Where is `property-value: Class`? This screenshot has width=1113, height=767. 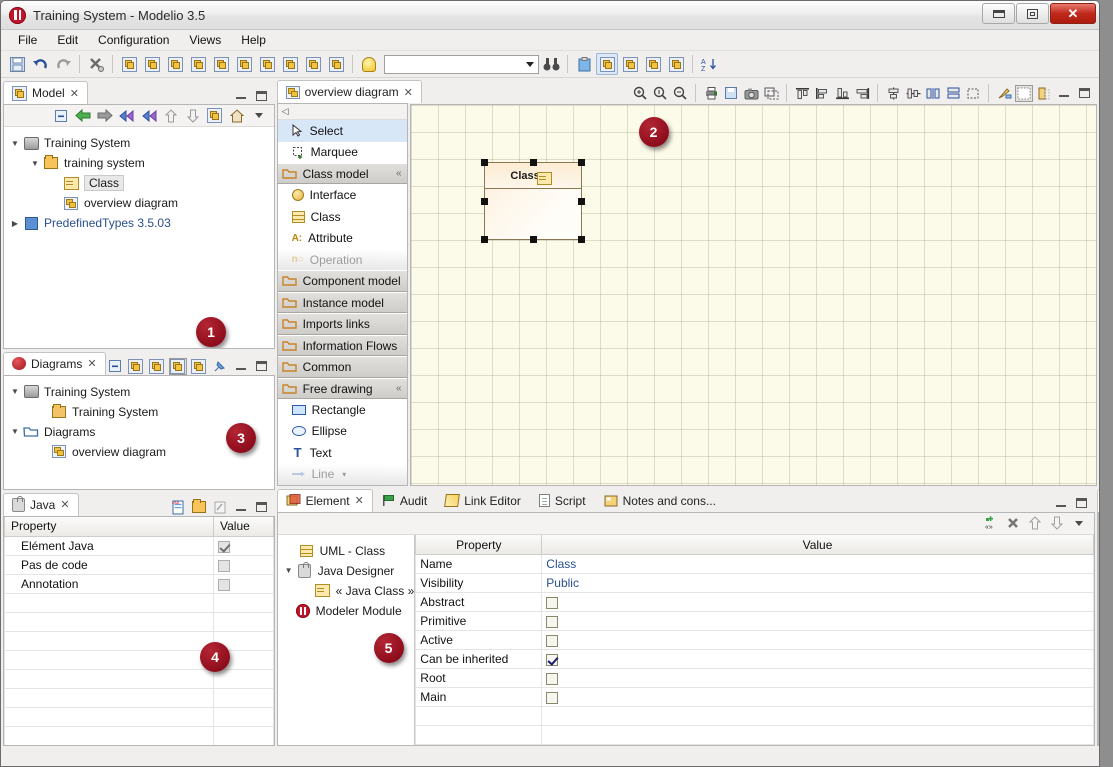
property-value: Class is located at coordinates (817, 564).